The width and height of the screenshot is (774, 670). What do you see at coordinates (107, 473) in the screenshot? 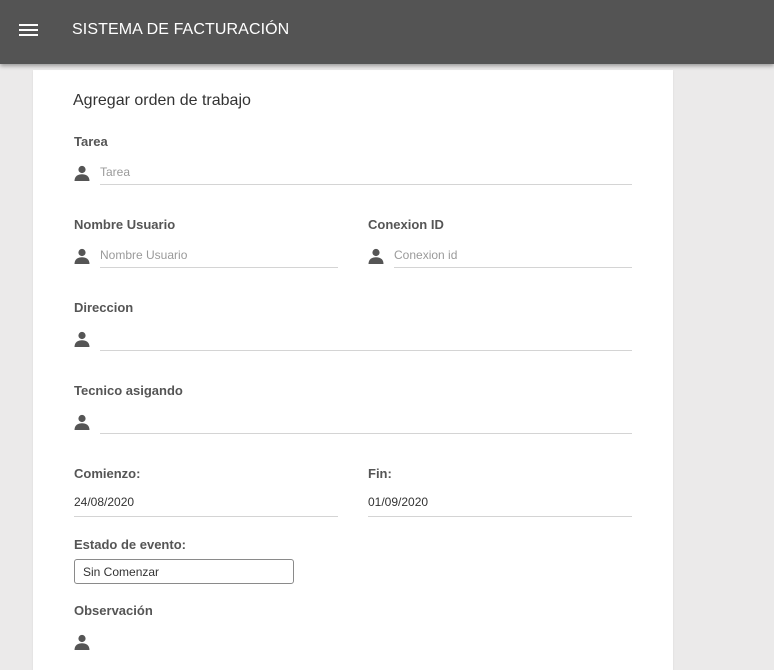
I see `comienzo-label: Comienzo:` at bounding box center [107, 473].